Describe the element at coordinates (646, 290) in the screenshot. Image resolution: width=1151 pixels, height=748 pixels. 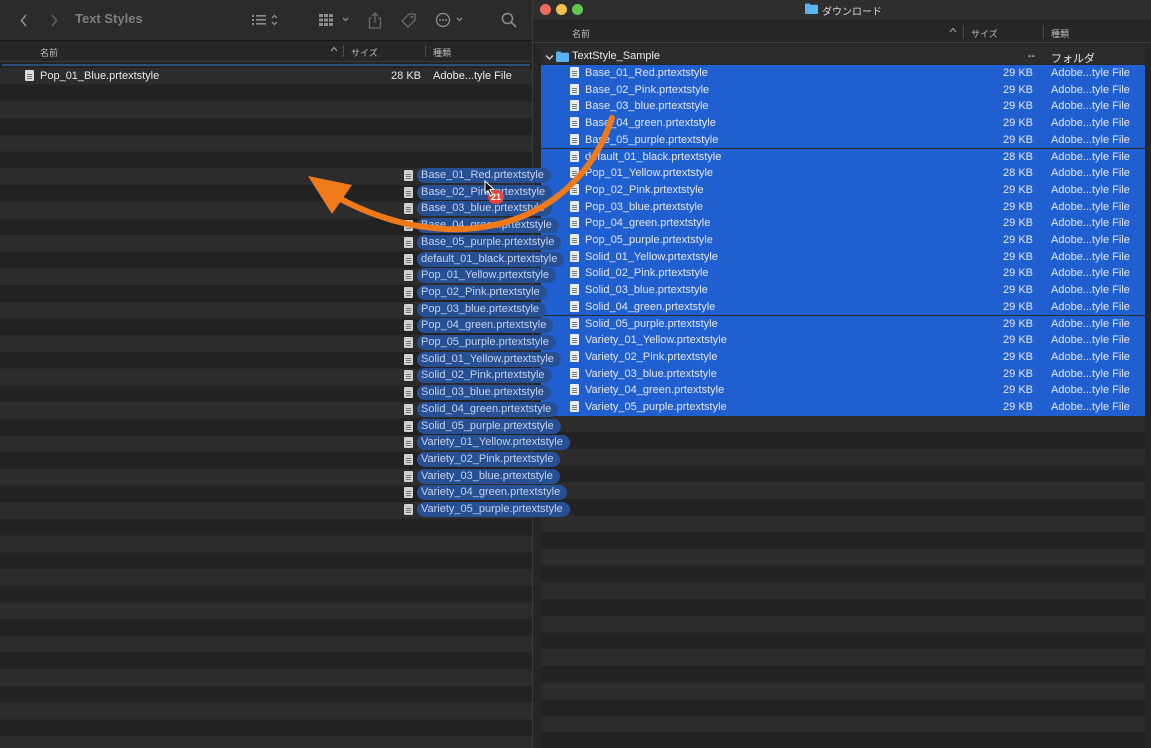
I see `file-name: Solid_03_blue.prtextstyle` at that location.